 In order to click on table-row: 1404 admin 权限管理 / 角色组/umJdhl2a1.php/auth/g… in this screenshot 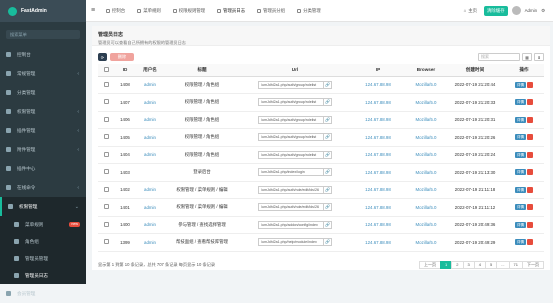, I will do `click(321, 155)`.